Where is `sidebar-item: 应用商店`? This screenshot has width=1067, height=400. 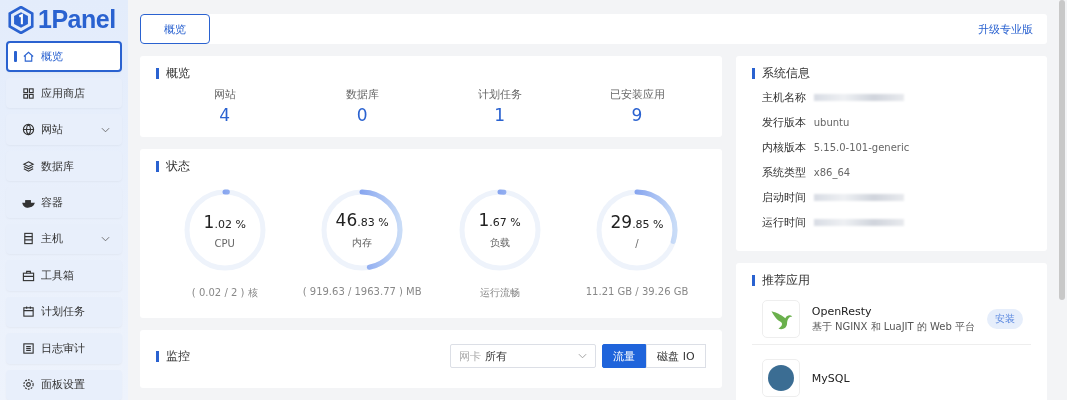
sidebar-item: 应用商店 is located at coordinates (64, 93).